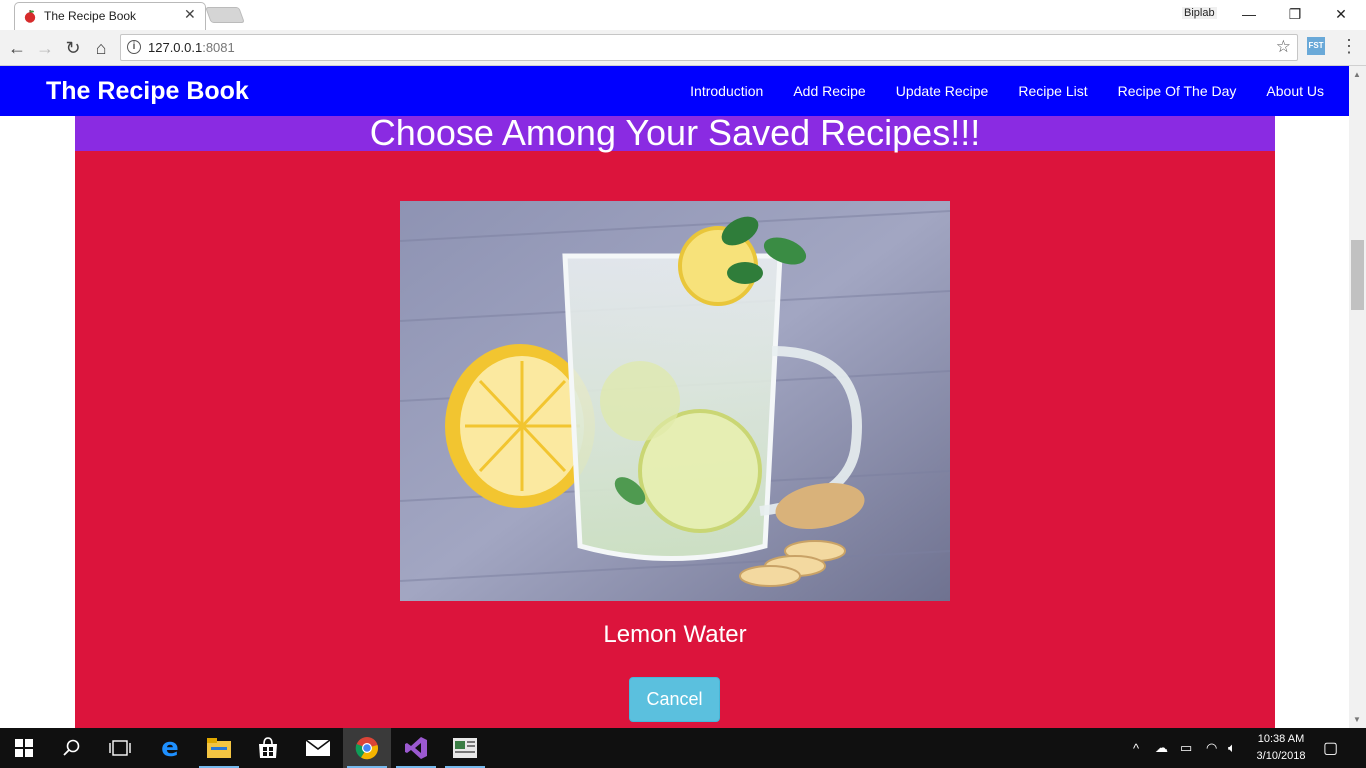  I want to click on task-view-icon, so click(120, 748).